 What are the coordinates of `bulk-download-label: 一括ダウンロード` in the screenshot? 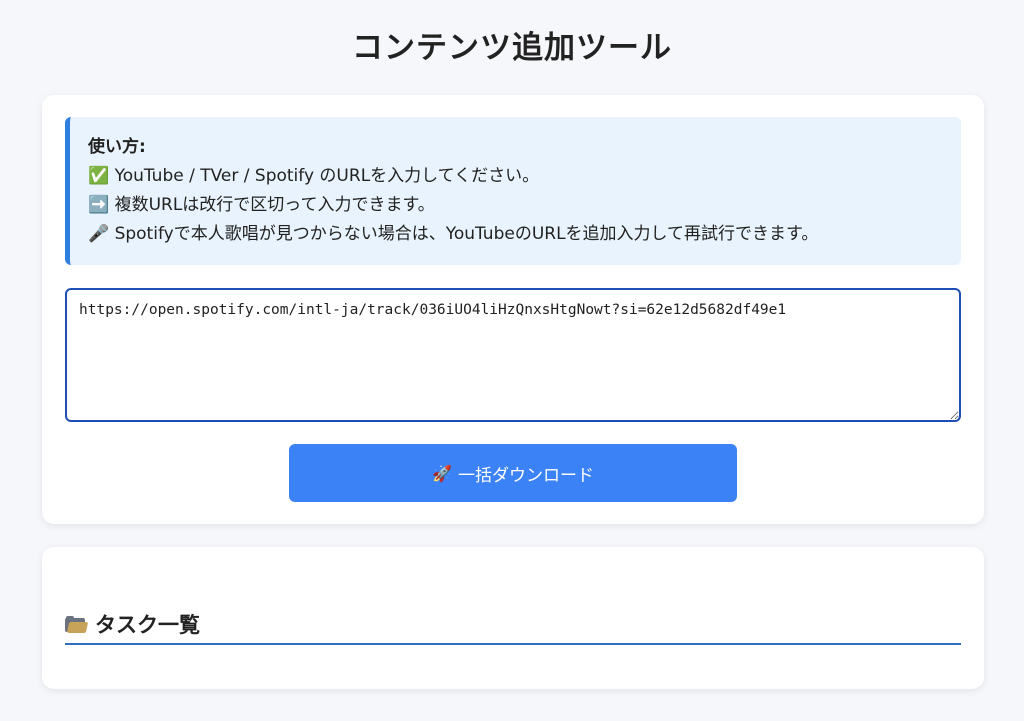 It's located at (525, 475).